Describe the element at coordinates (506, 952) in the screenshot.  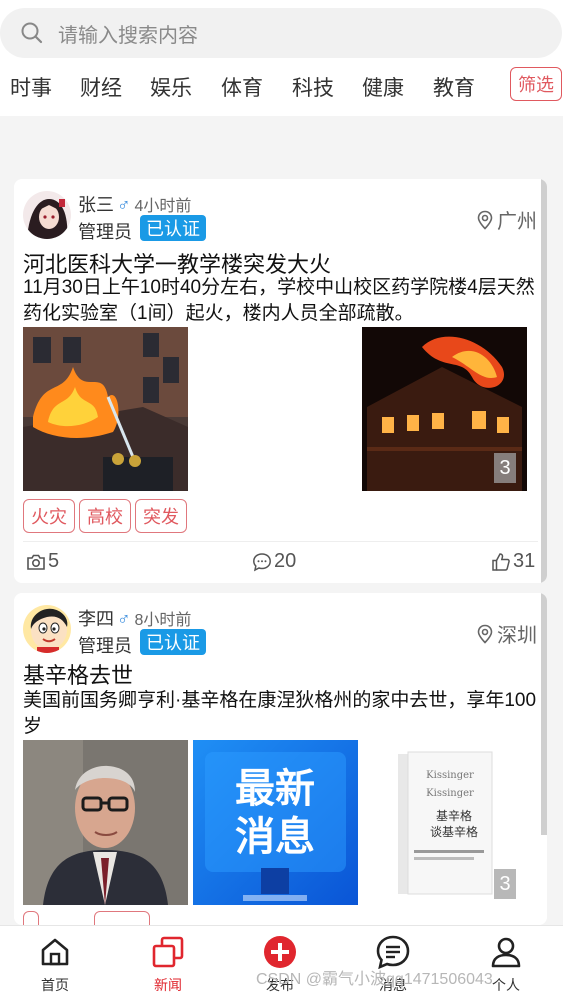
I see `person-icon` at that location.